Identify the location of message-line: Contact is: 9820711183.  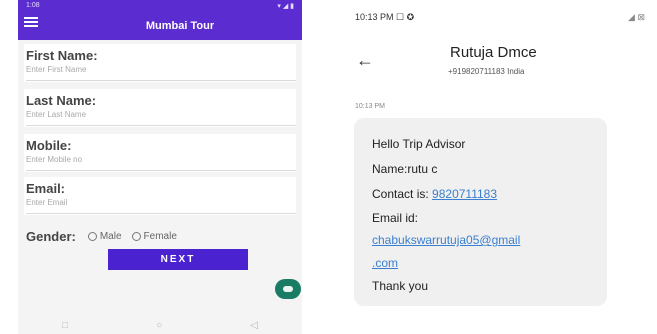
(434, 194).